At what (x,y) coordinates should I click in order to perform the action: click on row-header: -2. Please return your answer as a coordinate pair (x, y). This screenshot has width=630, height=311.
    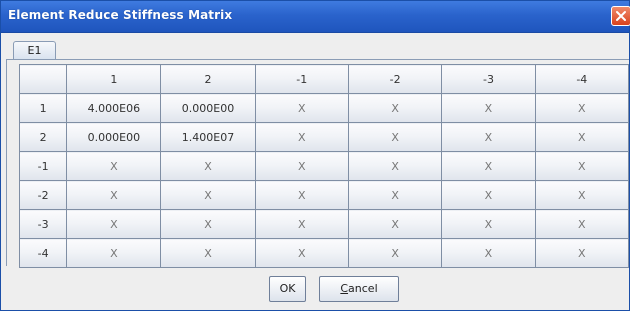
    Looking at the image, I should click on (43, 195).